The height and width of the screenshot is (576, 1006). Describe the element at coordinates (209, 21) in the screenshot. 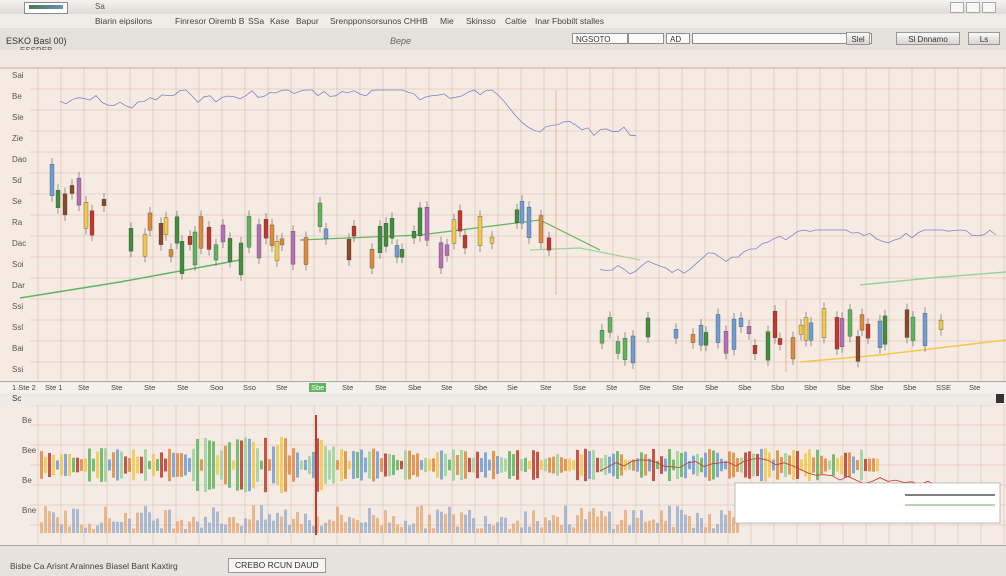

I see `menu-item-2: Finresor Oiremb B` at that location.